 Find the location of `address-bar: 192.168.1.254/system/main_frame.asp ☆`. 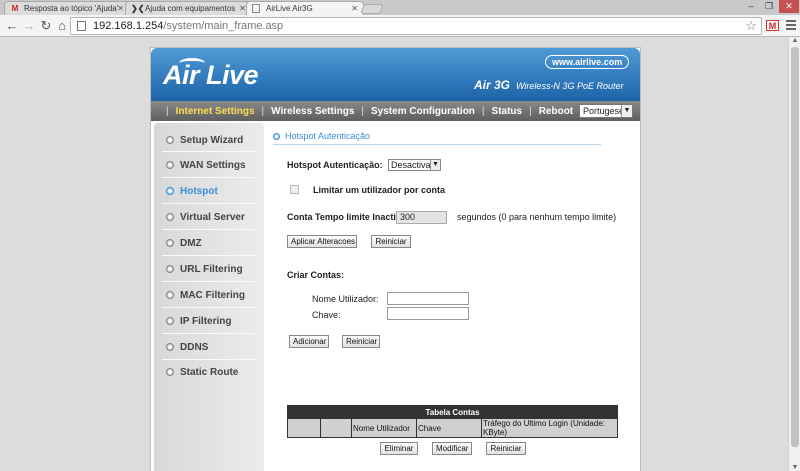

address-bar: 192.168.1.254/system/main_frame.asp ☆ is located at coordinates (416, 26).